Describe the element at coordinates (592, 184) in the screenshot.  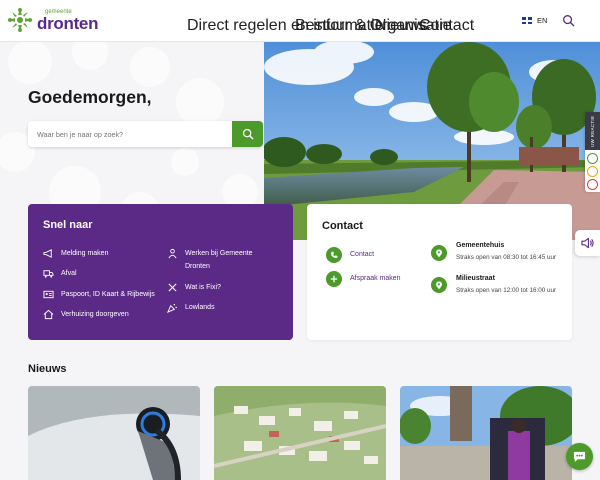
I see `sad-face-icon` at that location.